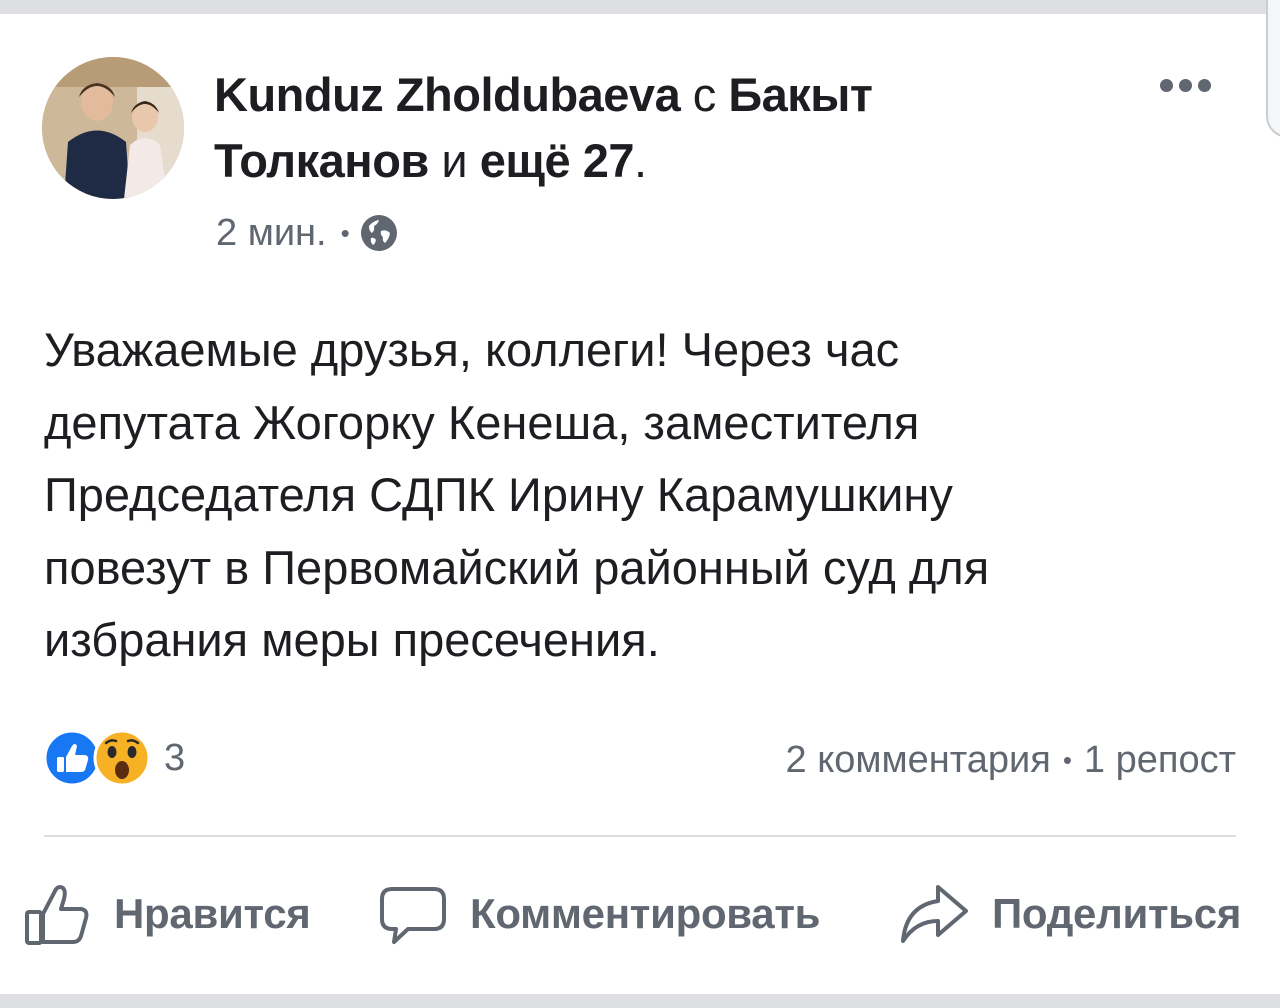  Describe the element at coordinates (645, 913) in the screenshot. I see `comment-label: Комментировать` at that location.